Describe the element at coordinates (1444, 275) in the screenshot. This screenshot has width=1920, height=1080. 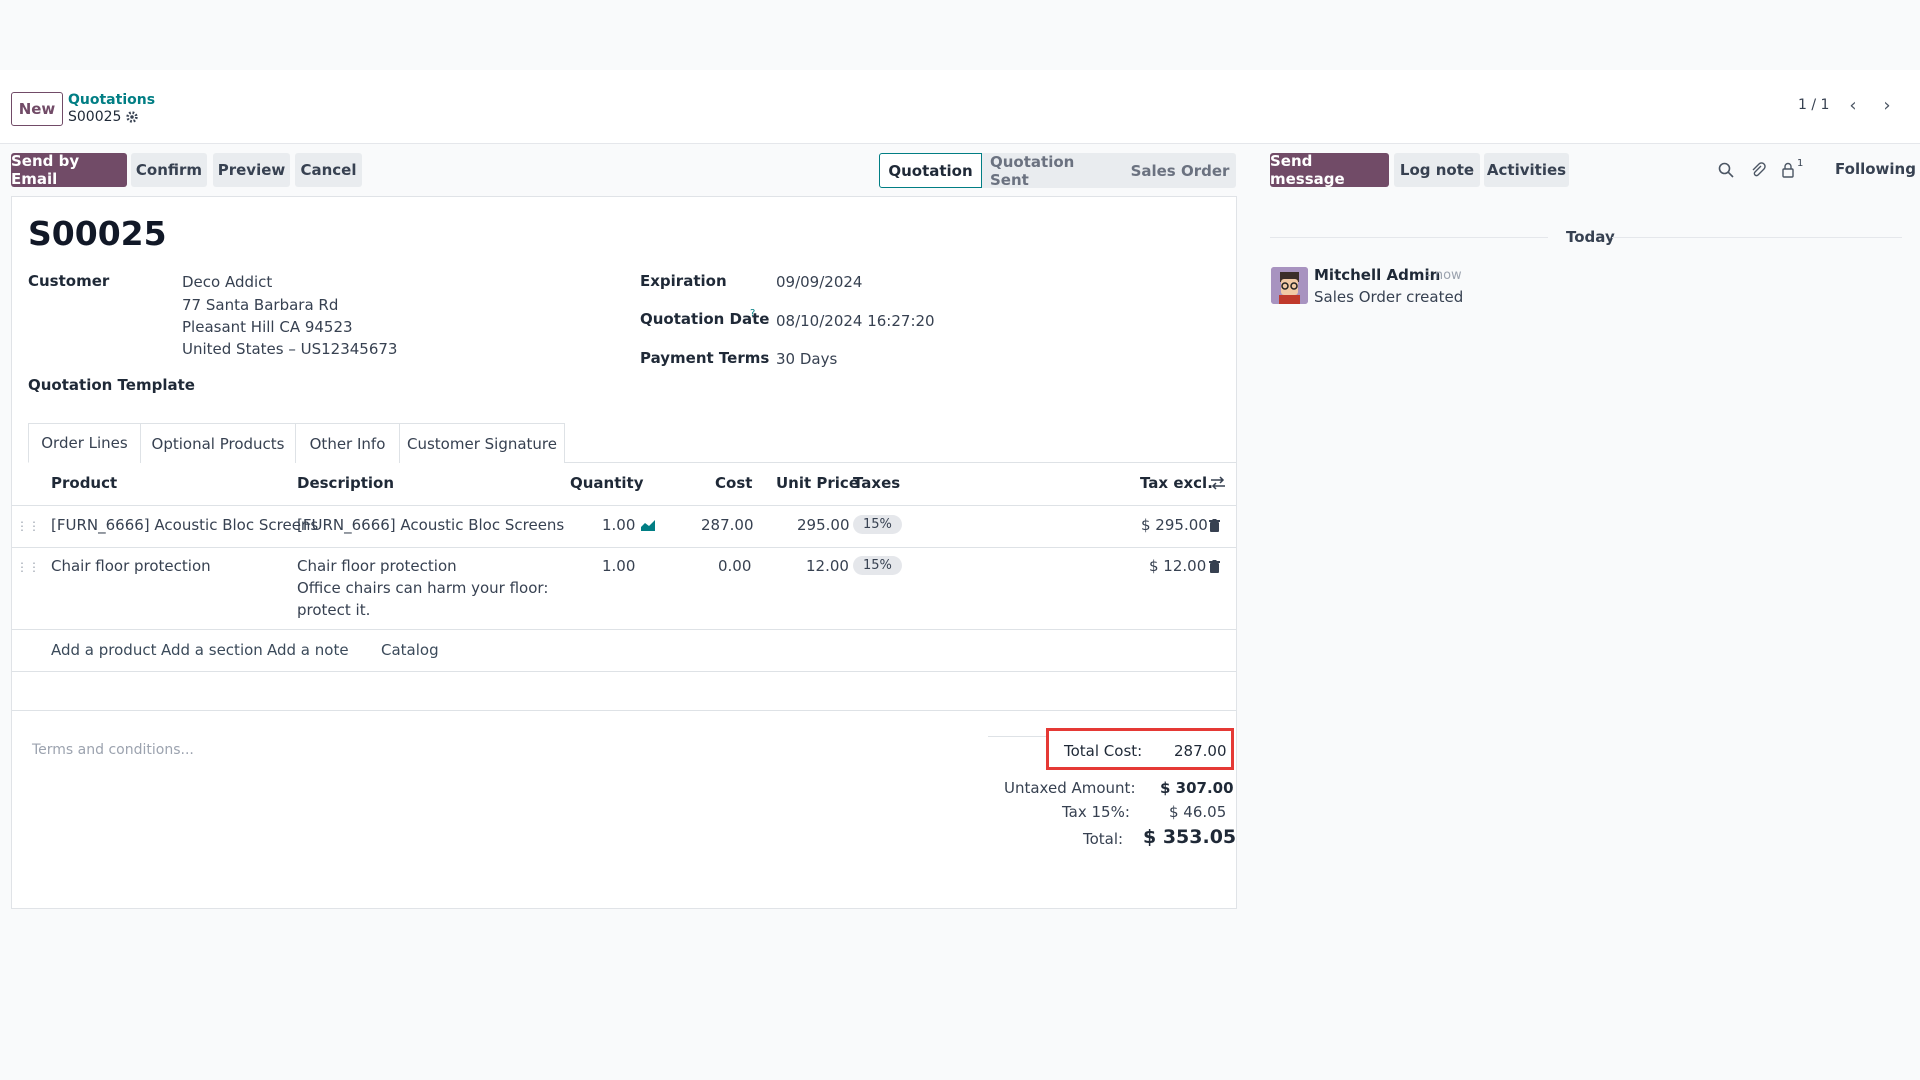
I see `message-time: - now` at that location.